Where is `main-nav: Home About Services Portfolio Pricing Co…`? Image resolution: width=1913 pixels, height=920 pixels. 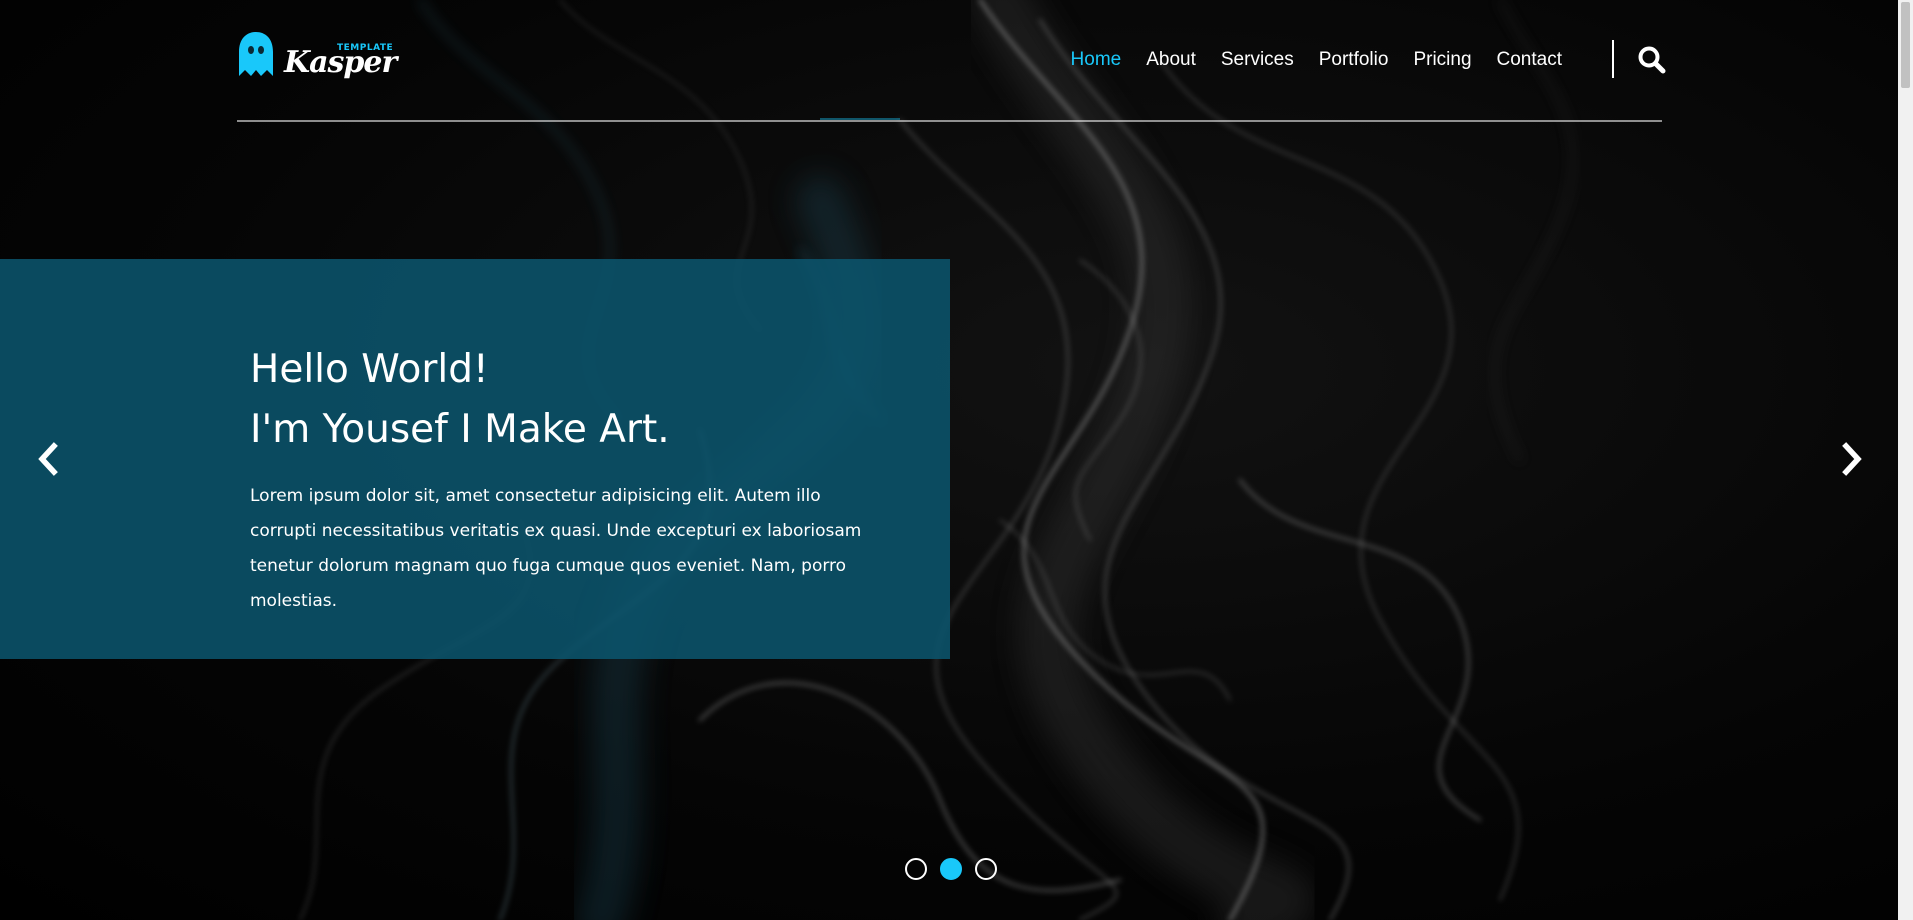
main-nav: Home About Services Portfolio Pricing Co… is located at coordinates (1304, 60).